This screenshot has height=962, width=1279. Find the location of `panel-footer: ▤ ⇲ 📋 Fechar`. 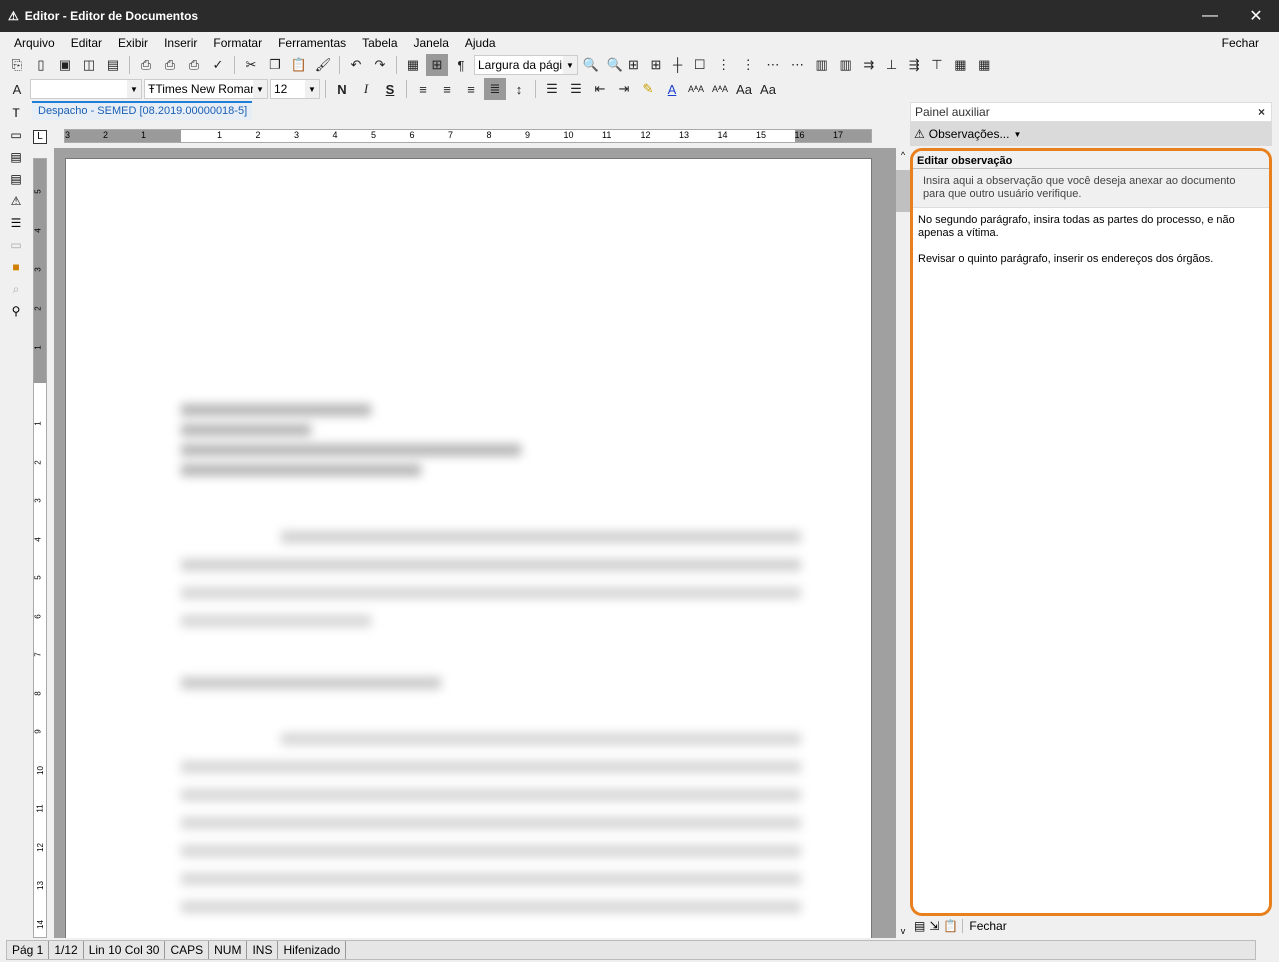

panel-footer: ▤ ⇲ 📋 Fechar is located at coordinates (958, 926).